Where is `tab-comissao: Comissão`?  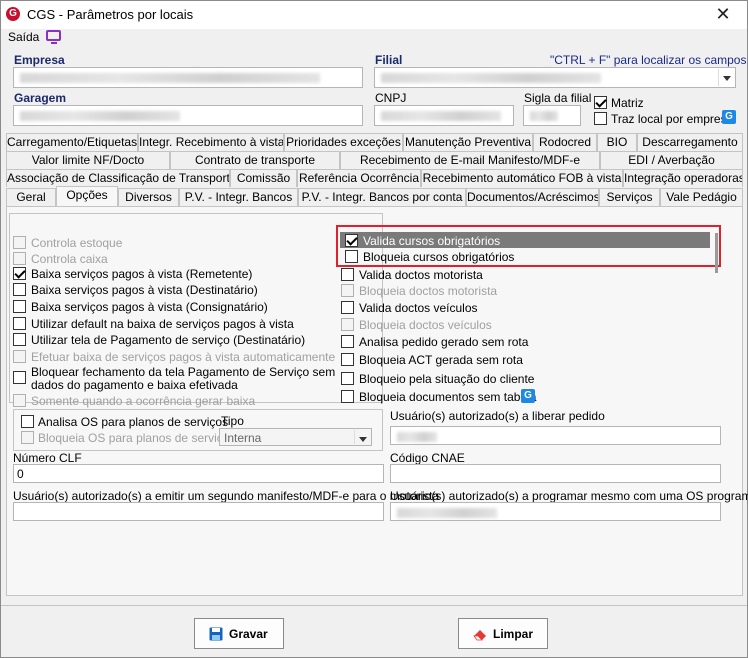
tab-comissao: Comissão is located at coordinates (263, 178).